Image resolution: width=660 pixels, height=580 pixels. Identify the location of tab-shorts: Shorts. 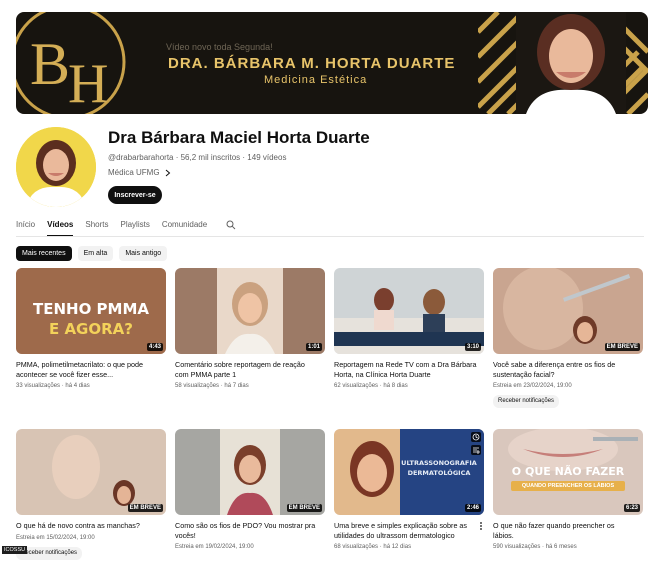
(96, 227).